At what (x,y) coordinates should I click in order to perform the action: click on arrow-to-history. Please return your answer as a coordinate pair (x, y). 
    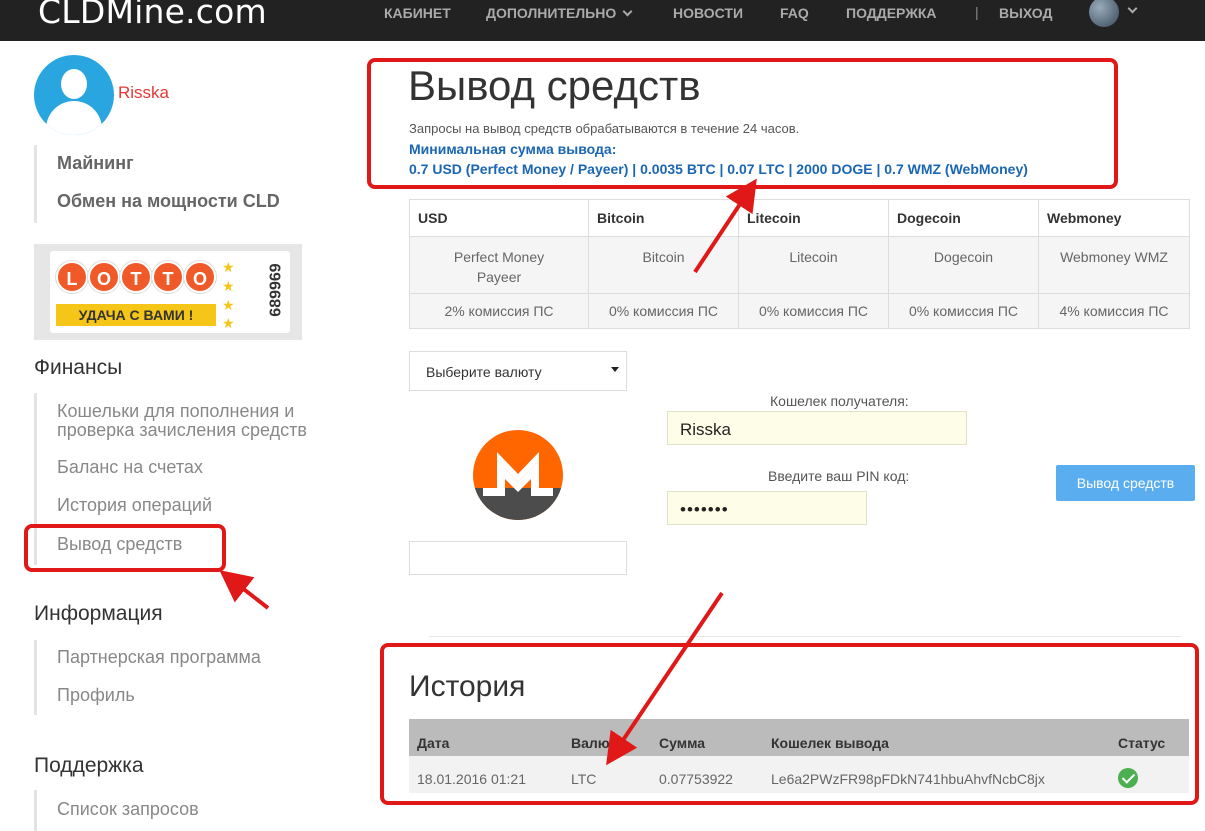
    Looking at the image, I should click on (665, 678).